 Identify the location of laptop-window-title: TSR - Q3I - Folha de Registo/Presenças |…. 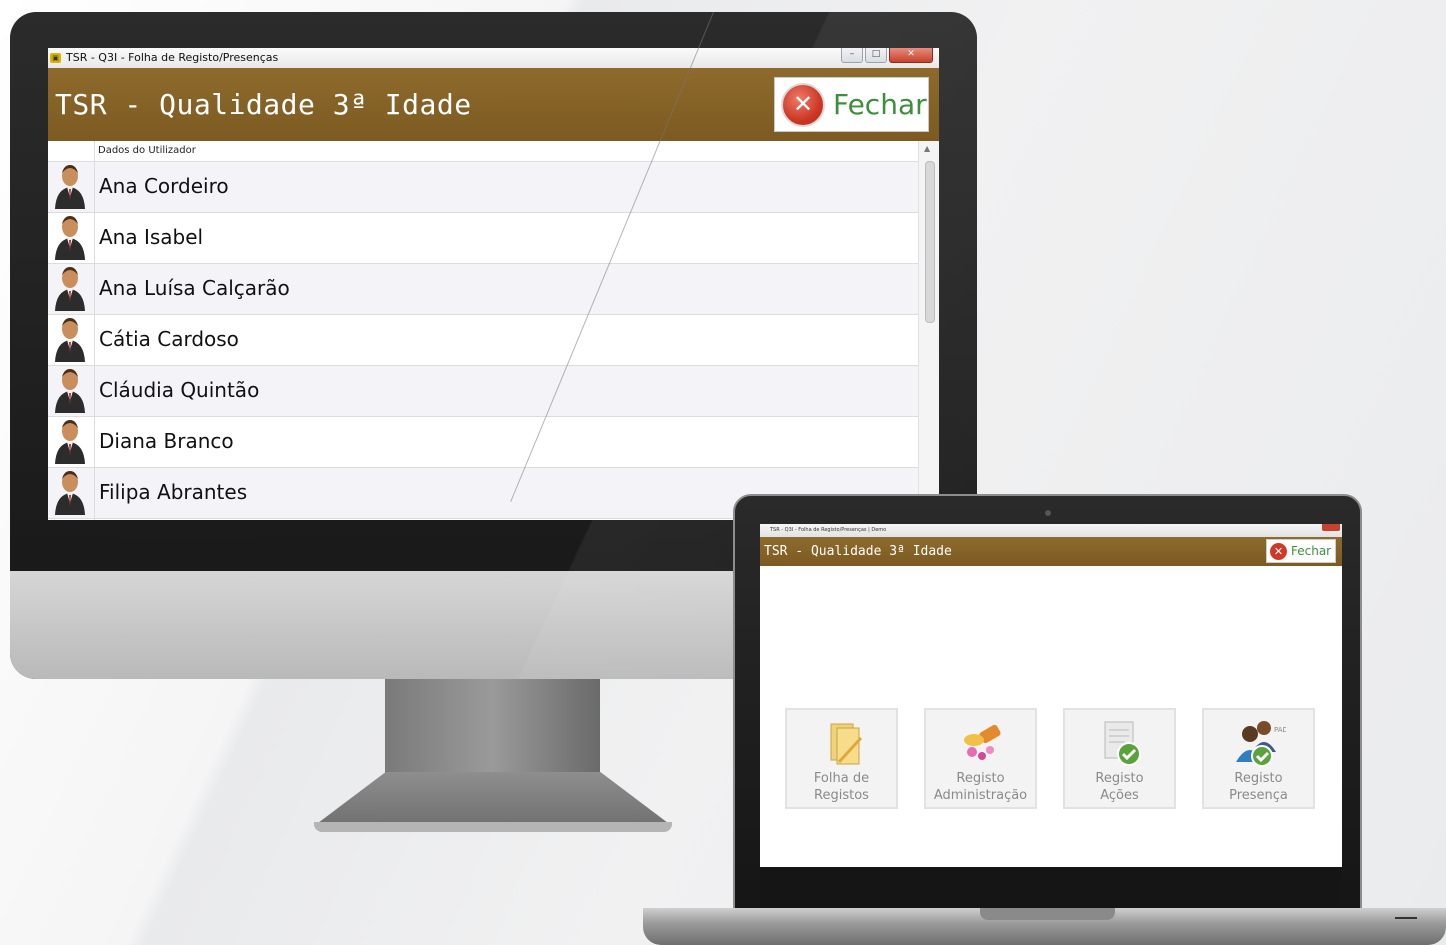
(828, 530).